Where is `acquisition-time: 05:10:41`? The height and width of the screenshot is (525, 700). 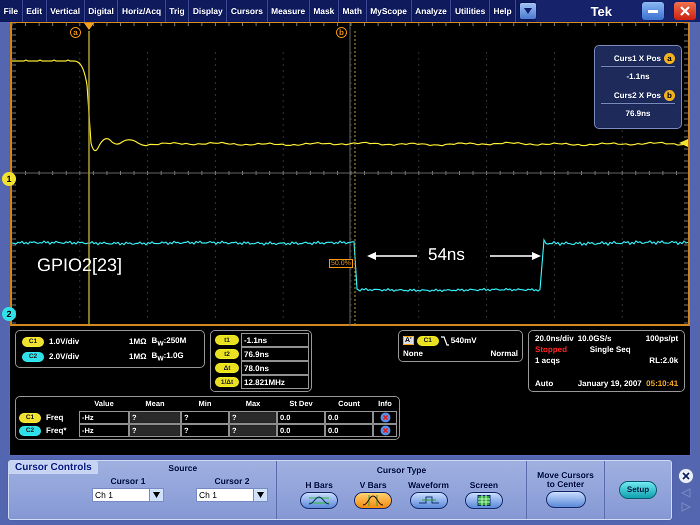
acquisition-time: 05:10:41 is located at coordinates (662, 383).